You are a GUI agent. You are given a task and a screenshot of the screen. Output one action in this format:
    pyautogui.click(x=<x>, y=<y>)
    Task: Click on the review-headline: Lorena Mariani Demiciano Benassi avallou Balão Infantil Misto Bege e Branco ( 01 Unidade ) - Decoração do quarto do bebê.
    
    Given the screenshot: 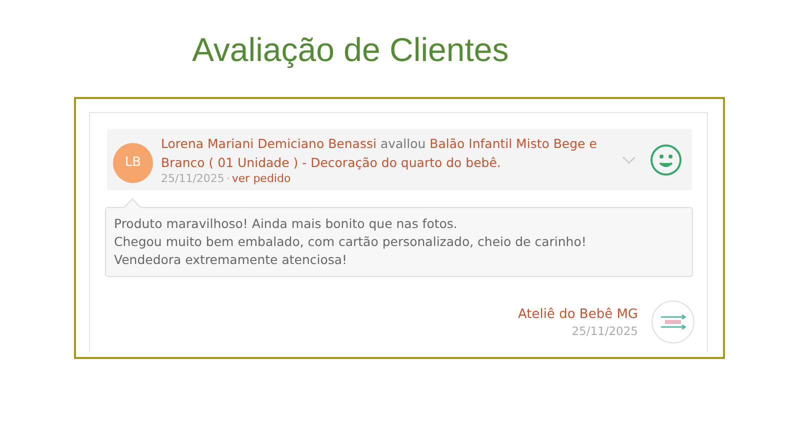 What is the action you would take?
    pyautogui.click(x=379, y=153)
    